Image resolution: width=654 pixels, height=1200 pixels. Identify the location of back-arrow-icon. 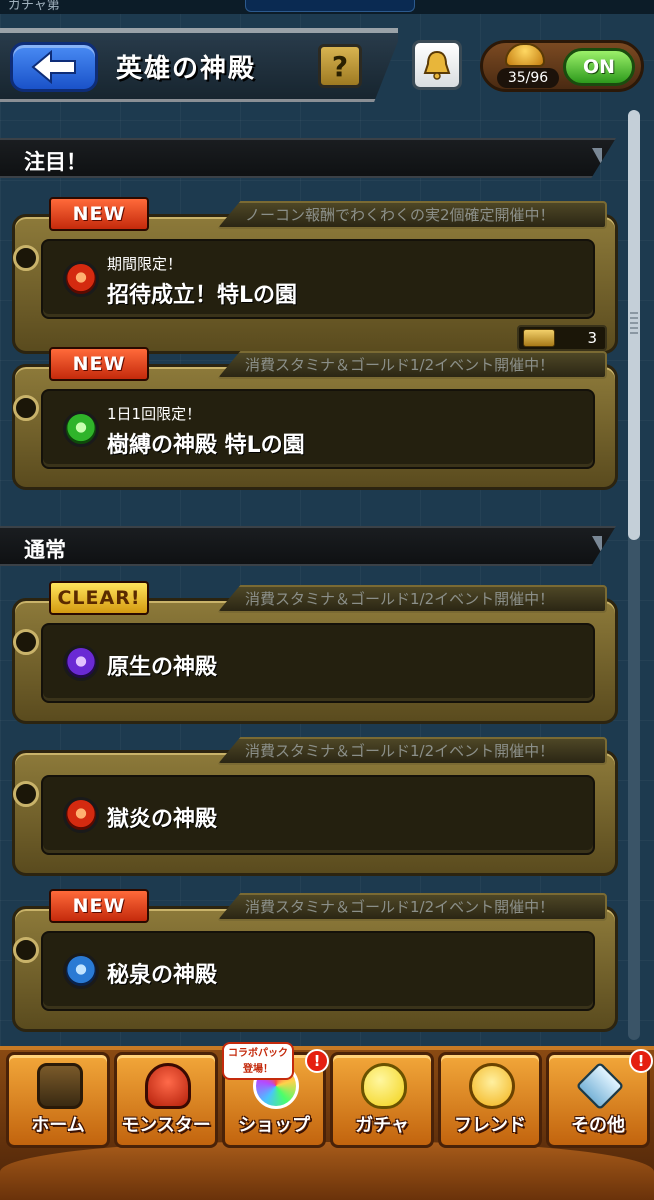
(53, 67).